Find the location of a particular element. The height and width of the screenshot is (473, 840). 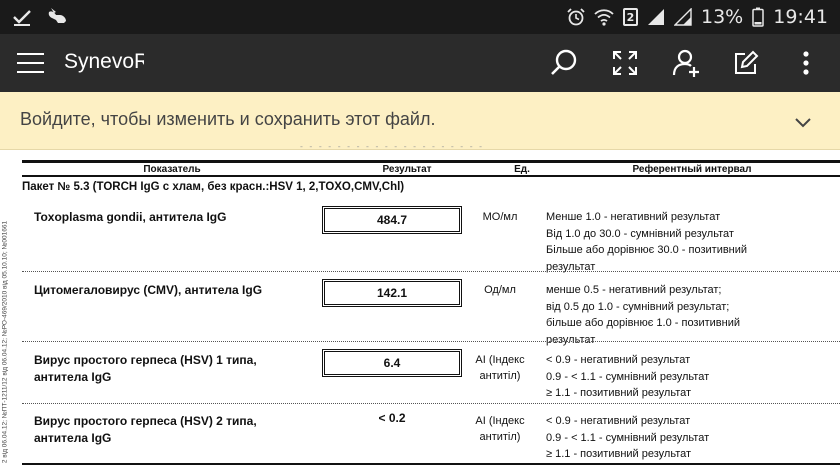

share-button is located at coordinates (686, 63).